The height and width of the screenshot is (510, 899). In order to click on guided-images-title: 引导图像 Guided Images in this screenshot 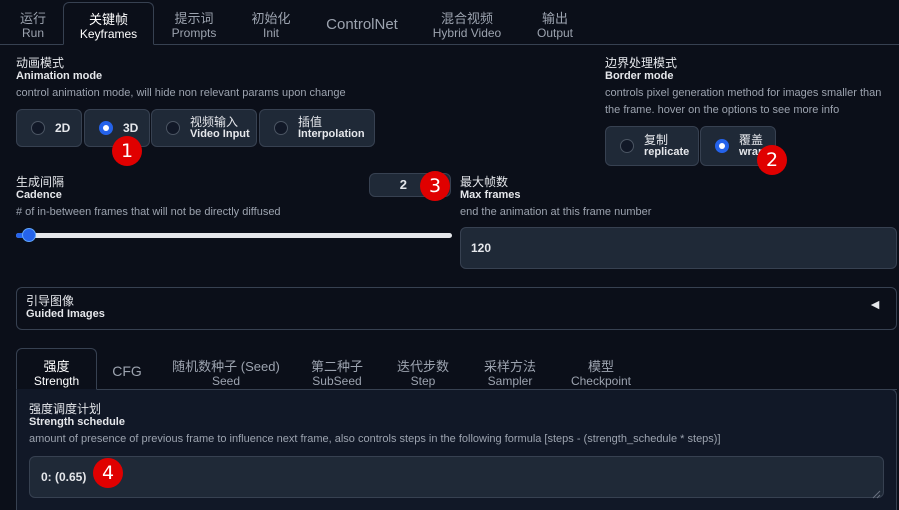, I will do `click(65, 308)`.